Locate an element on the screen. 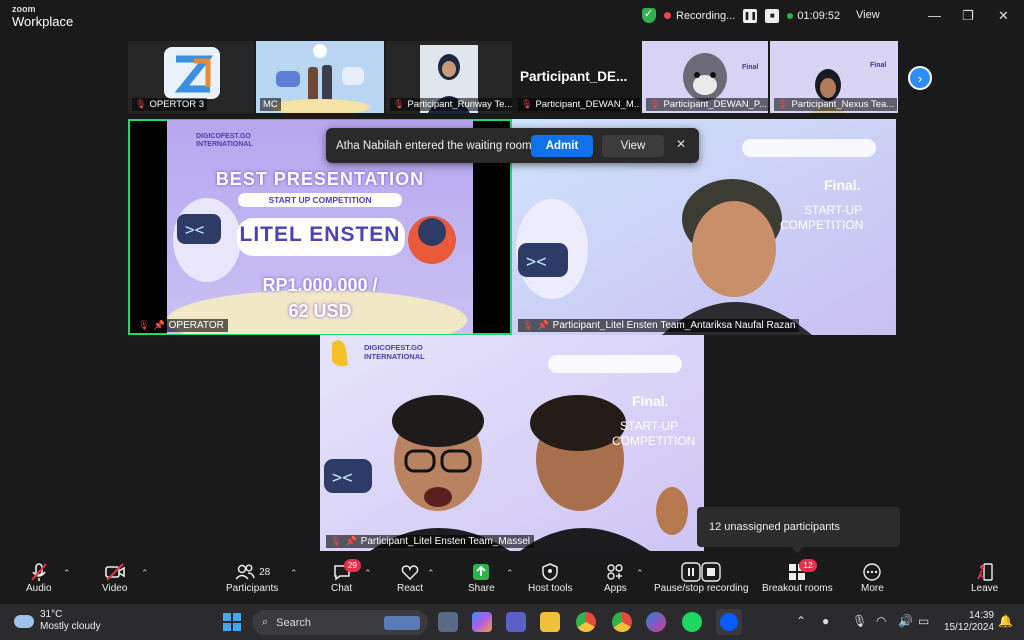  breakout-rooms-button: 12 Breakout rooms is located at coordinates (797, 576).